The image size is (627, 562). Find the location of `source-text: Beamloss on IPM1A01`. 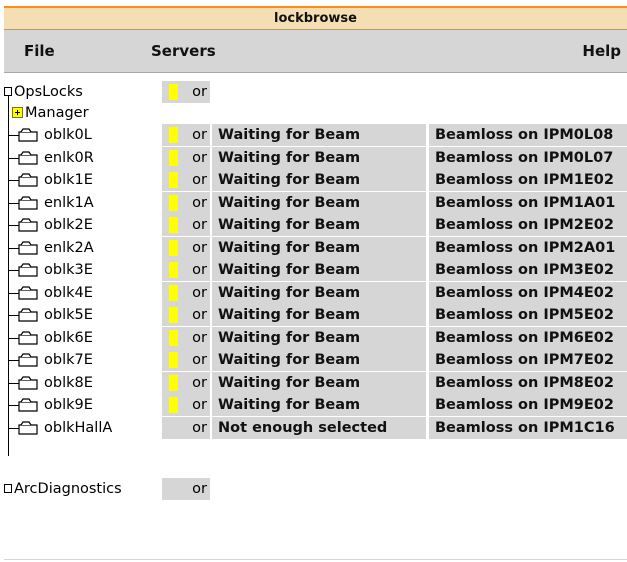

source-text: Beamloss on IPM1A01 is located at coordinates (525, 203).